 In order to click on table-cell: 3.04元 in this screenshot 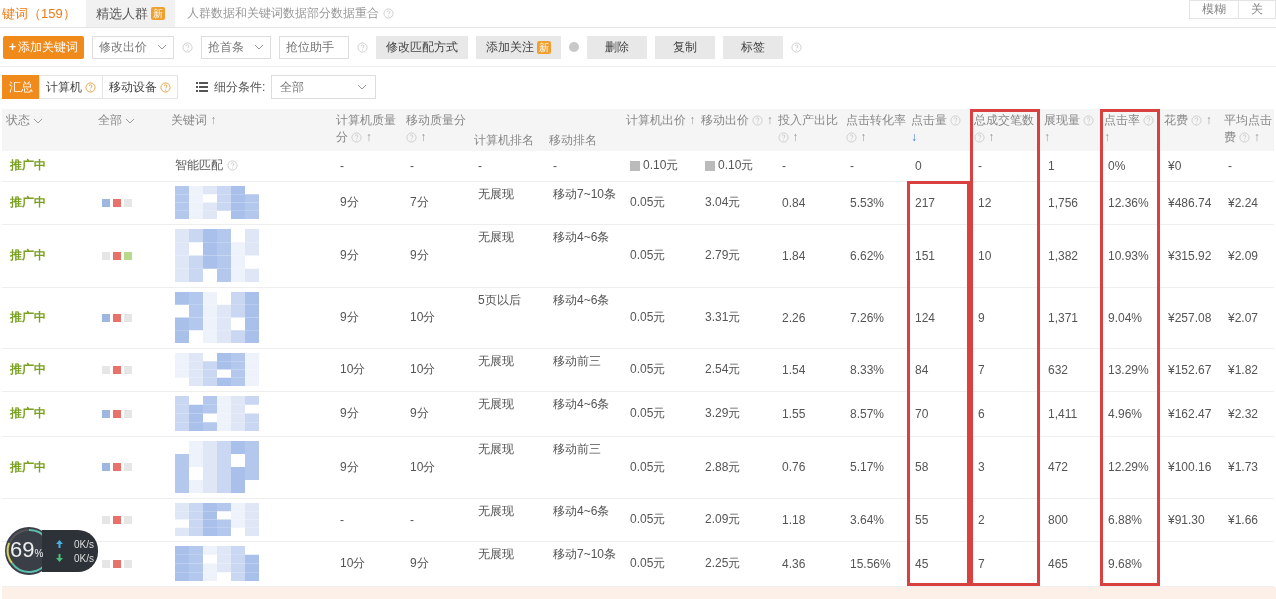, I will do `click(723, 202)`.